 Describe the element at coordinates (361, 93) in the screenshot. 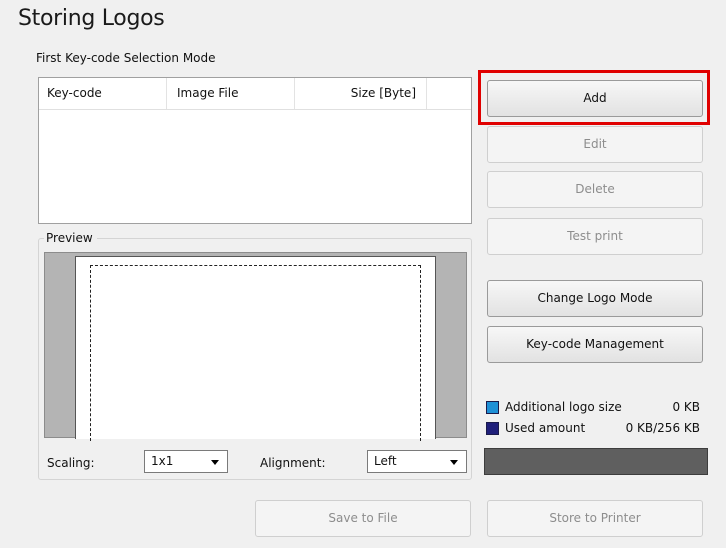

I see `column-header-size: Size [Byte]` at that location.